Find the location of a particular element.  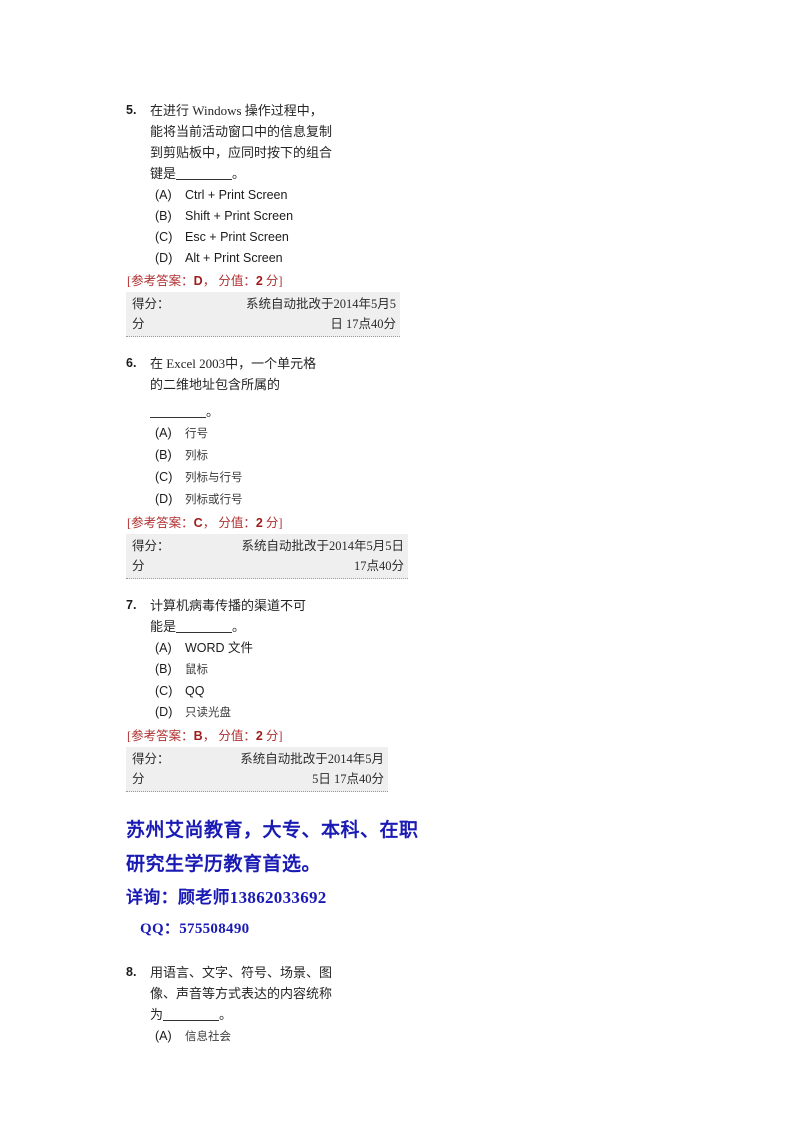

question-stem-7: 计算机病毒传播的渠道不可 能是 。 is located at coordinates (266, 616).